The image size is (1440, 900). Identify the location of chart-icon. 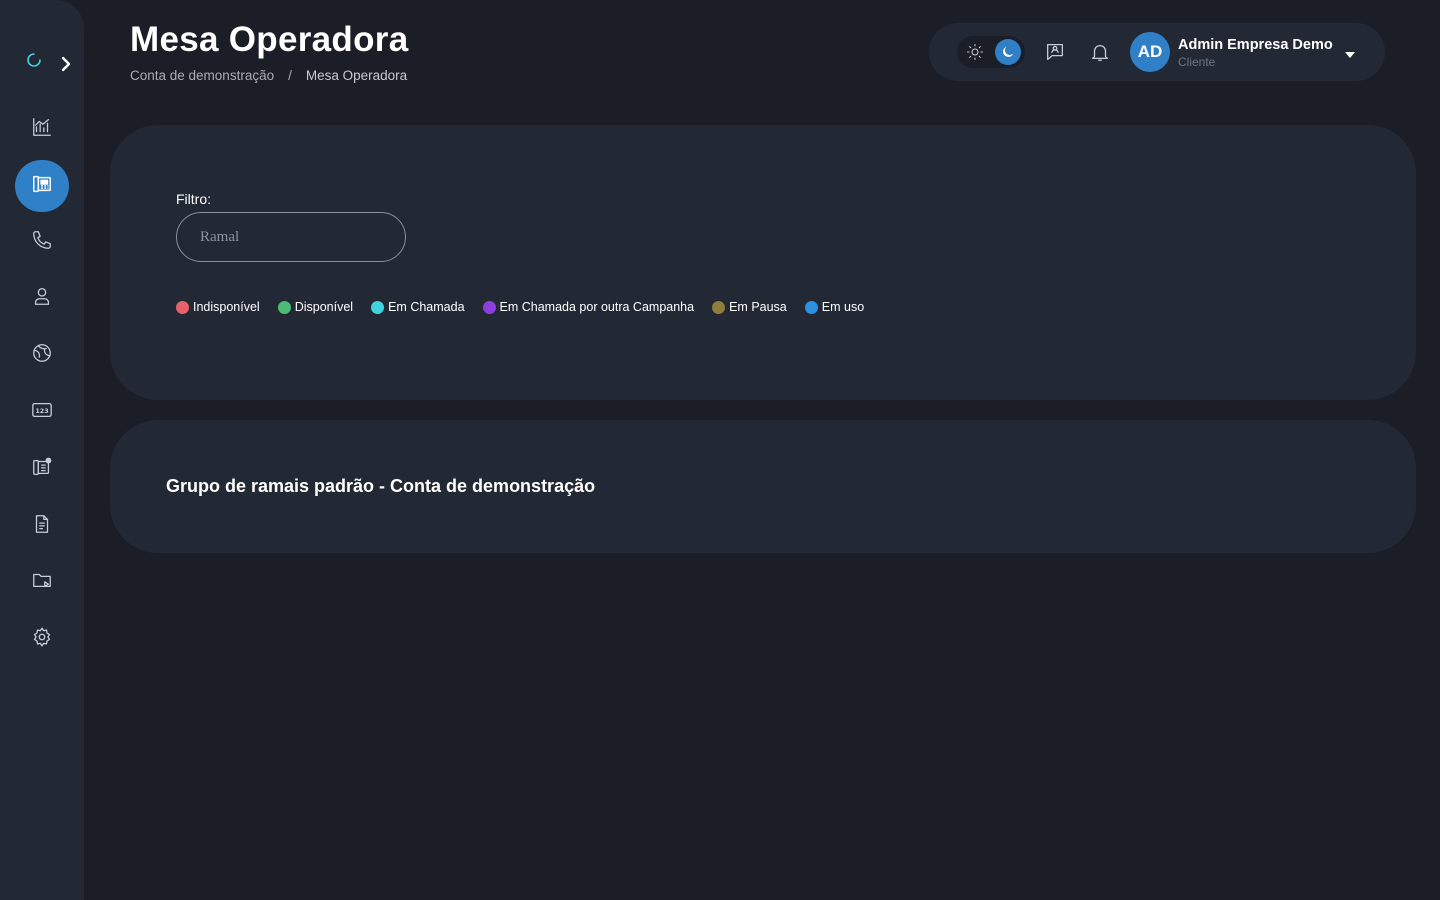
(42, 129).